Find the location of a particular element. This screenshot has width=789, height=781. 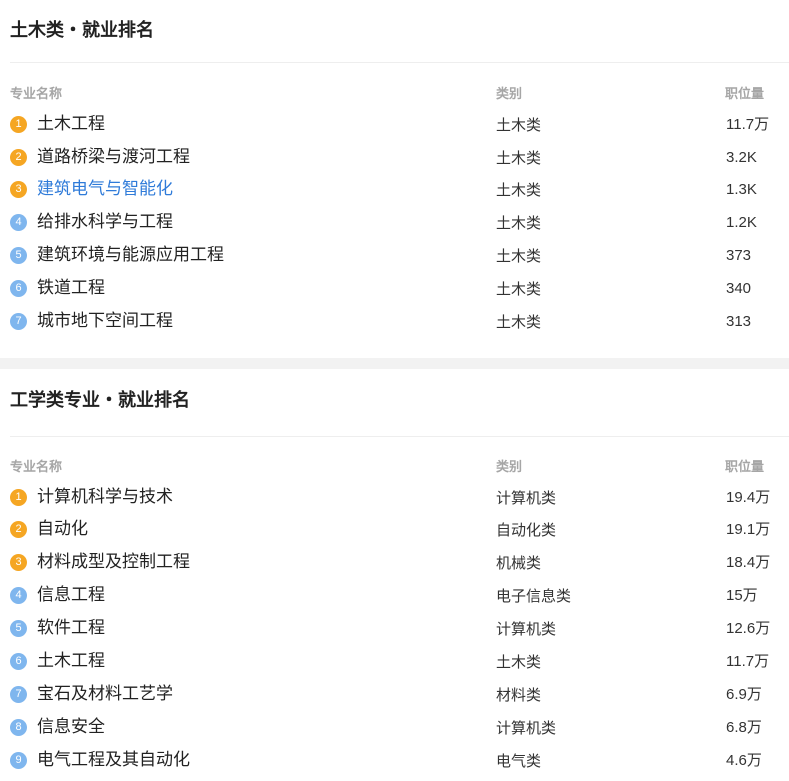

major-name-link: 给排水科学与工程 is located at coordinates (105, 222).